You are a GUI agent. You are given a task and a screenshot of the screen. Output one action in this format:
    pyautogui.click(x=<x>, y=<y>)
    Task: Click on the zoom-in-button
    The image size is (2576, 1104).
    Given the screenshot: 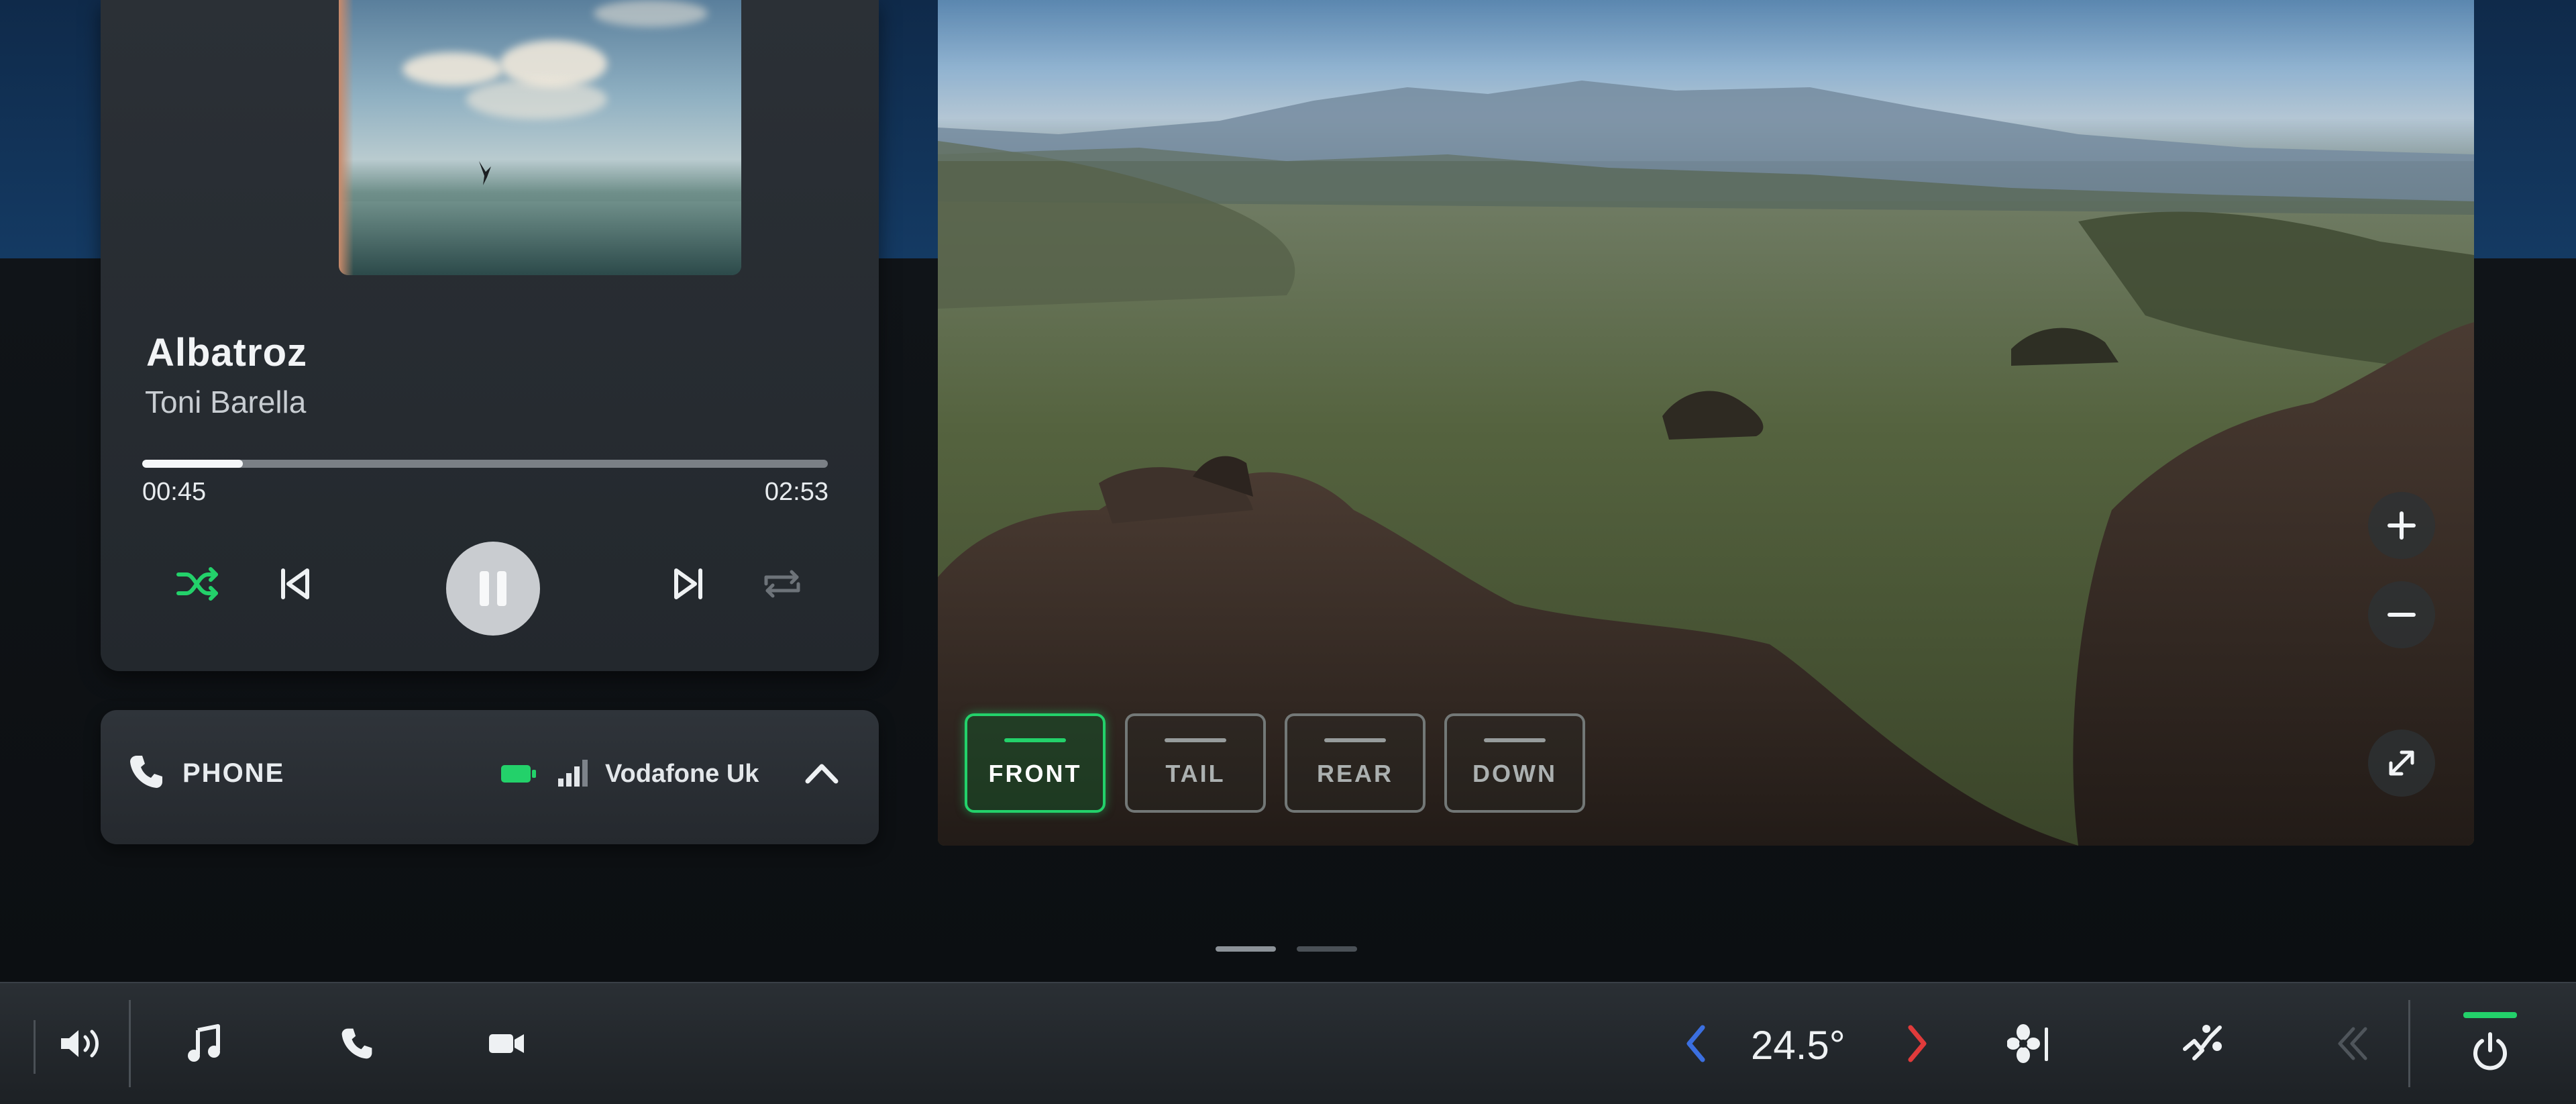 What is the action you would take?
    pyautogui.click(x=2401, y=525)
    